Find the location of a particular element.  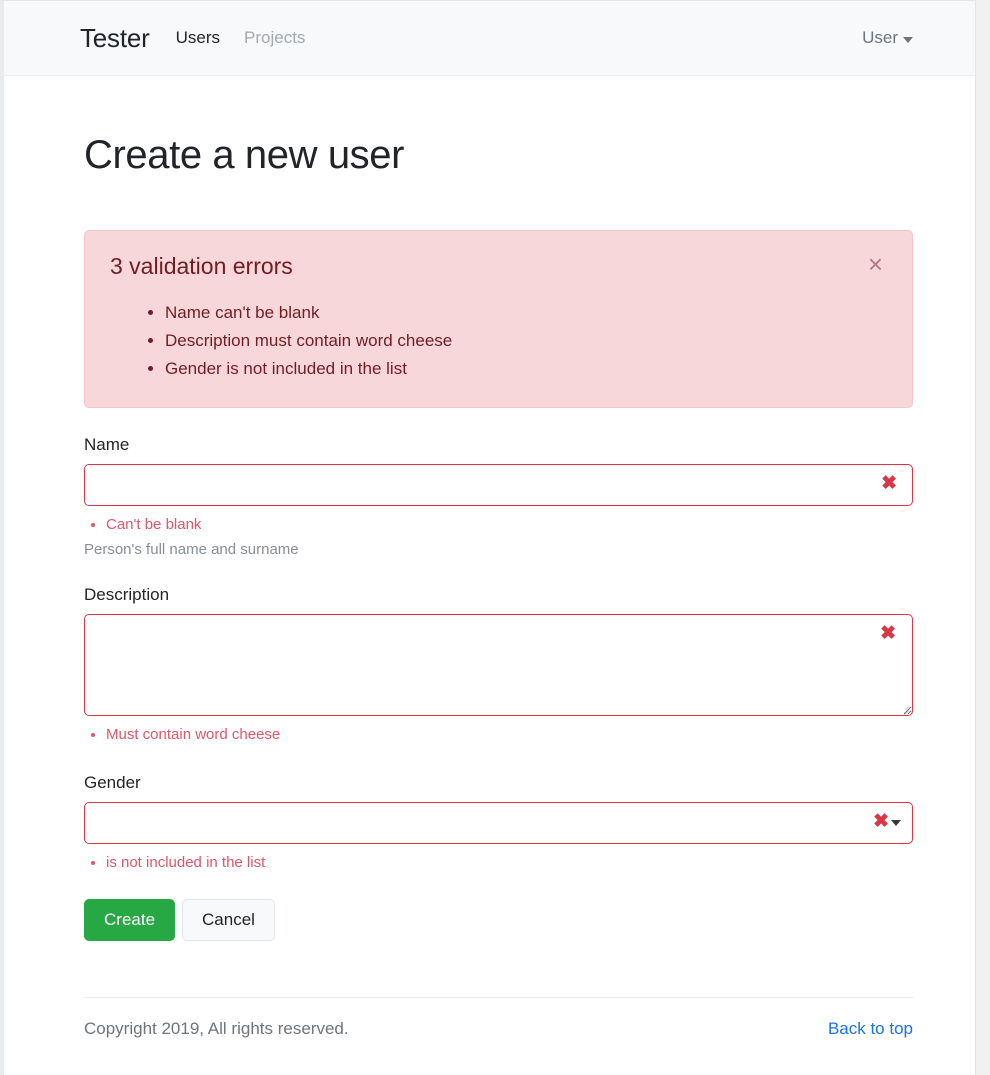

field-error-item: Can't be blank is located at coordinates (509, 525).